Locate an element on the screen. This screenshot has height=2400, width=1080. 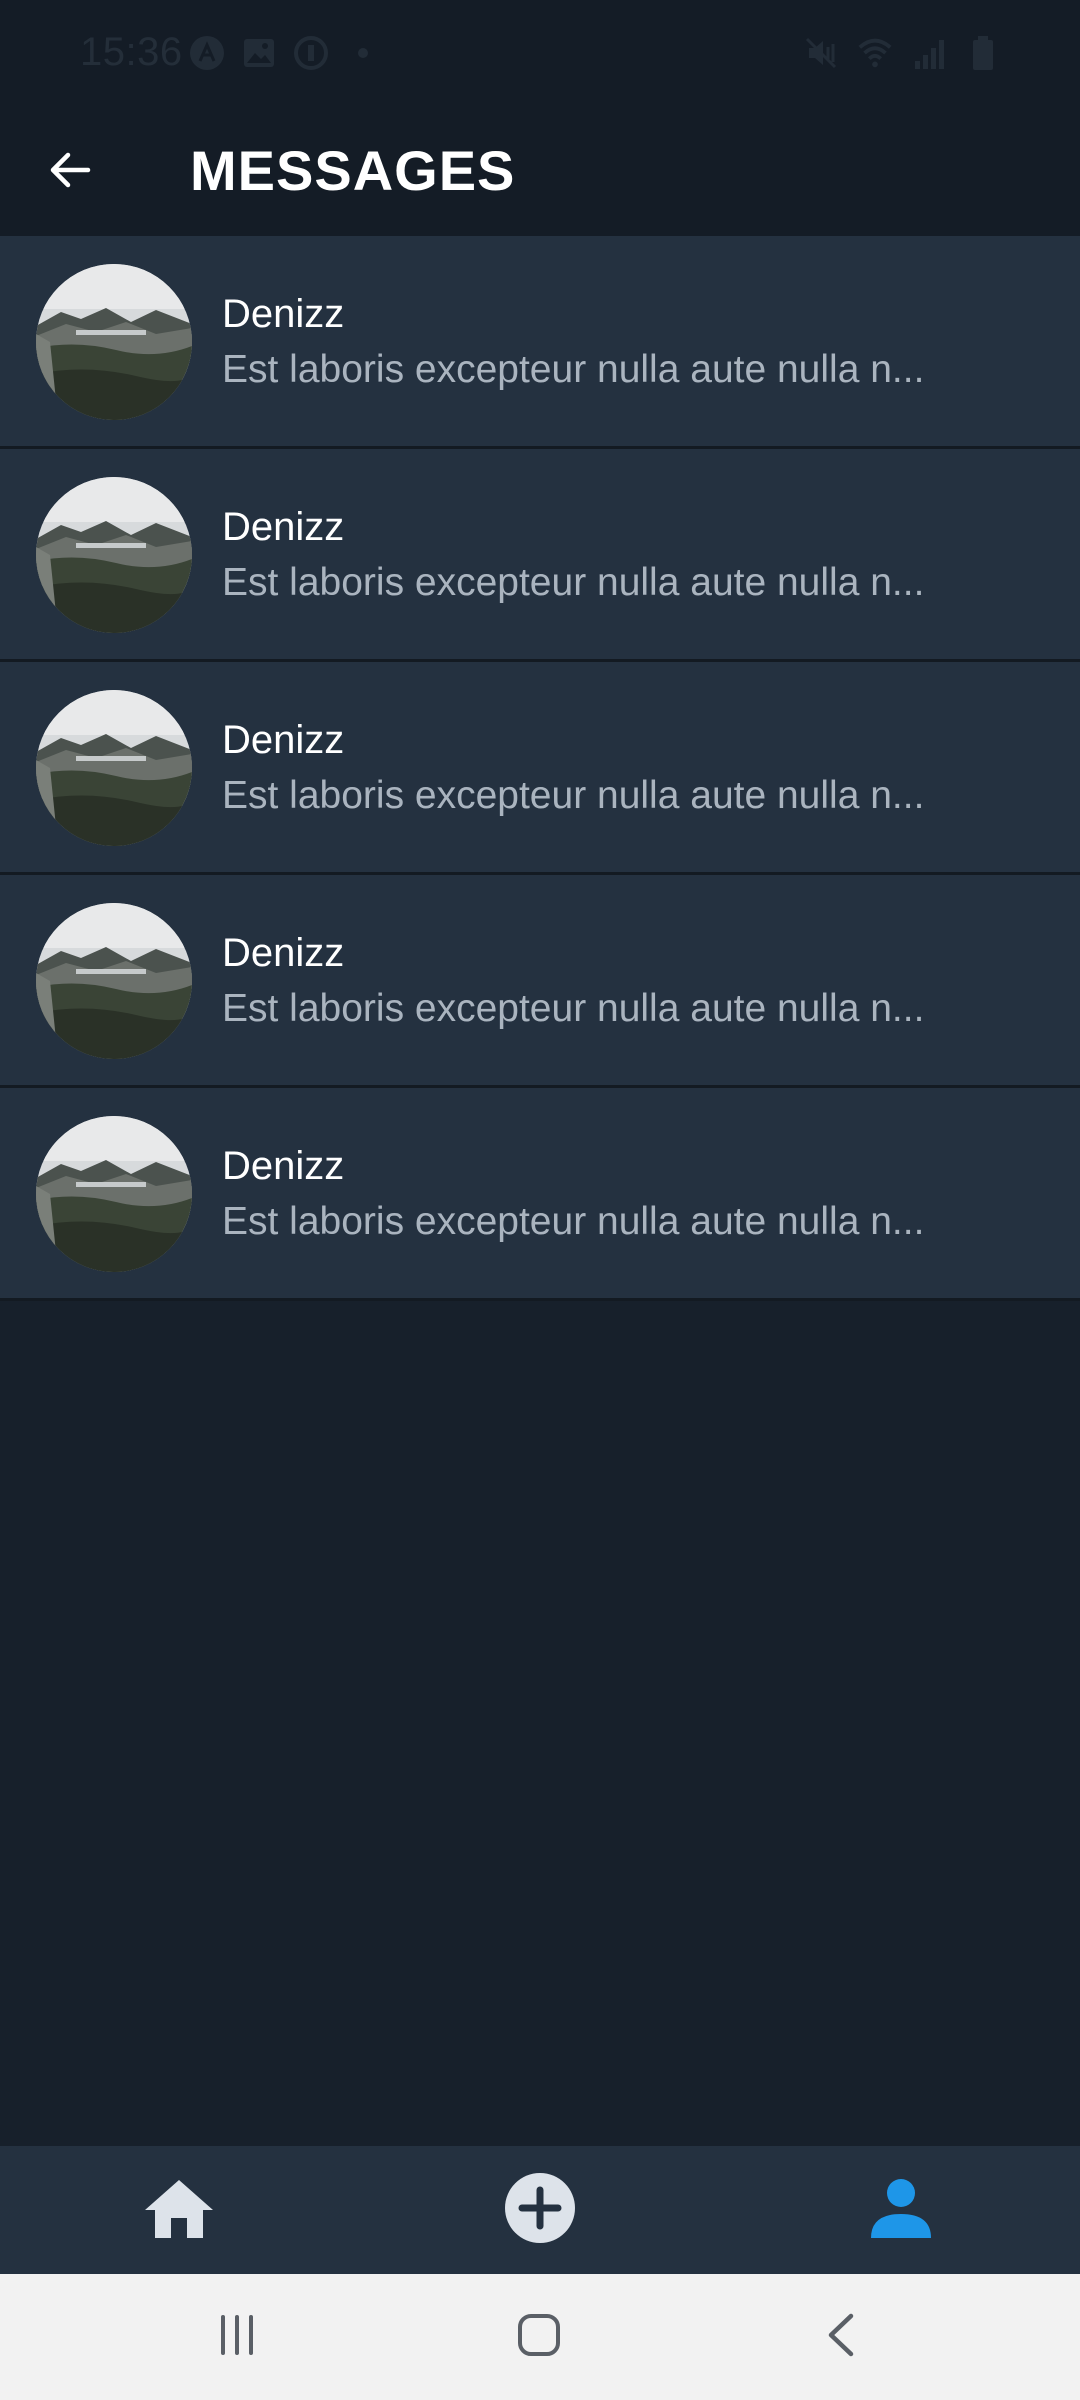
person-icon is located at coordinates (901, 2210).